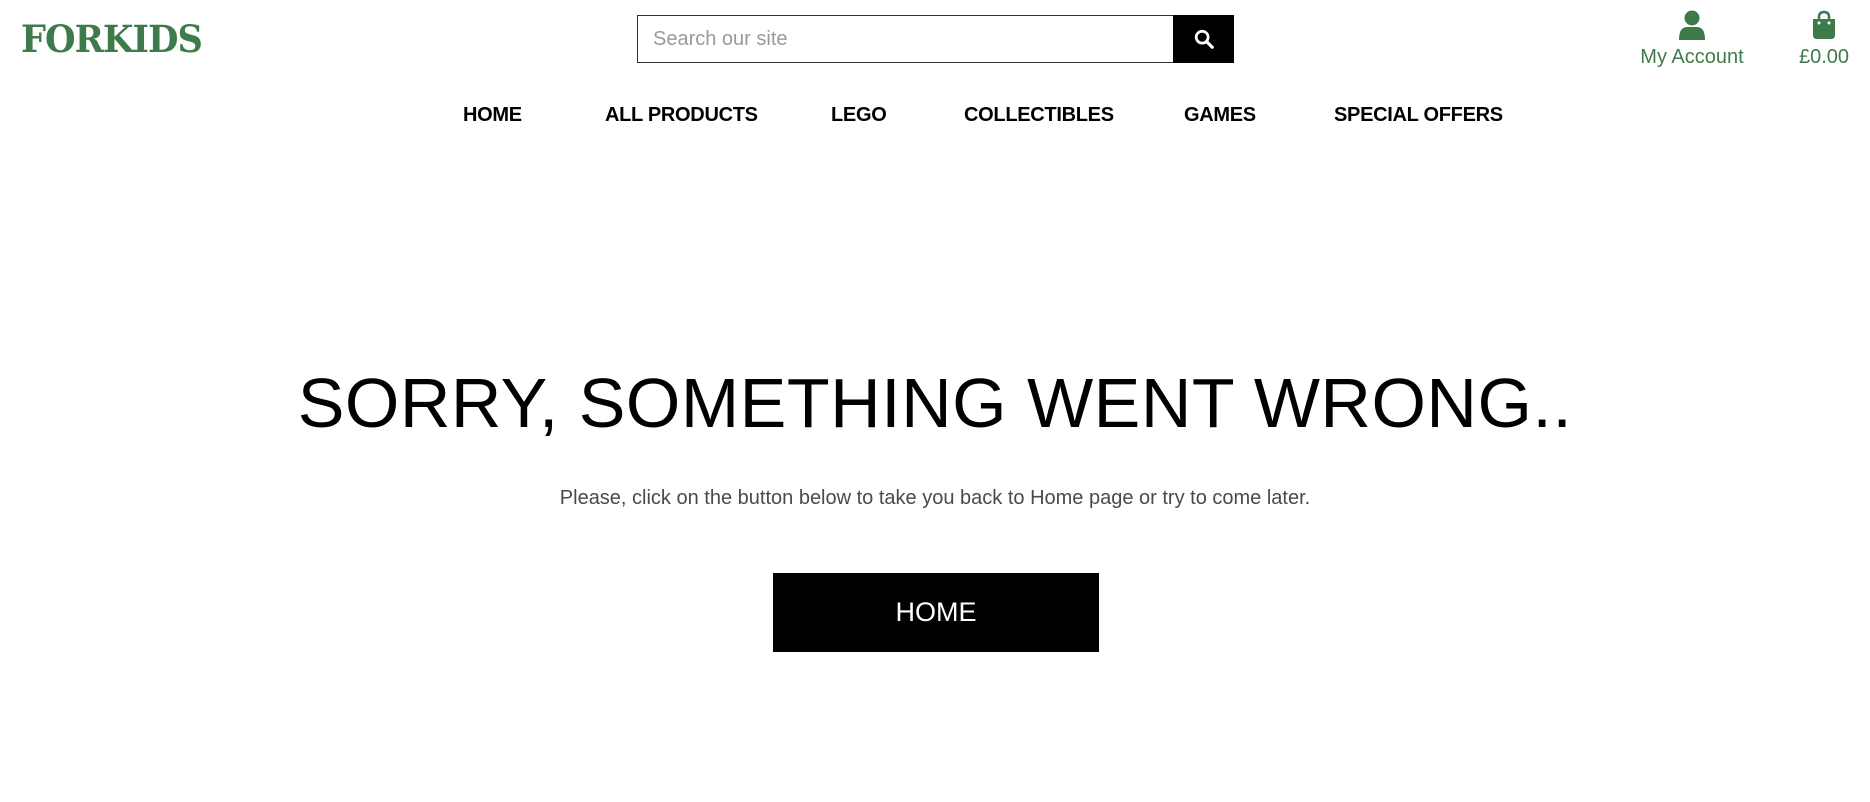 Image resolution: width=1870 pixels, height=802 pixels. I want to click on shopping-bag-link: £0.00, so click(1824, 38).